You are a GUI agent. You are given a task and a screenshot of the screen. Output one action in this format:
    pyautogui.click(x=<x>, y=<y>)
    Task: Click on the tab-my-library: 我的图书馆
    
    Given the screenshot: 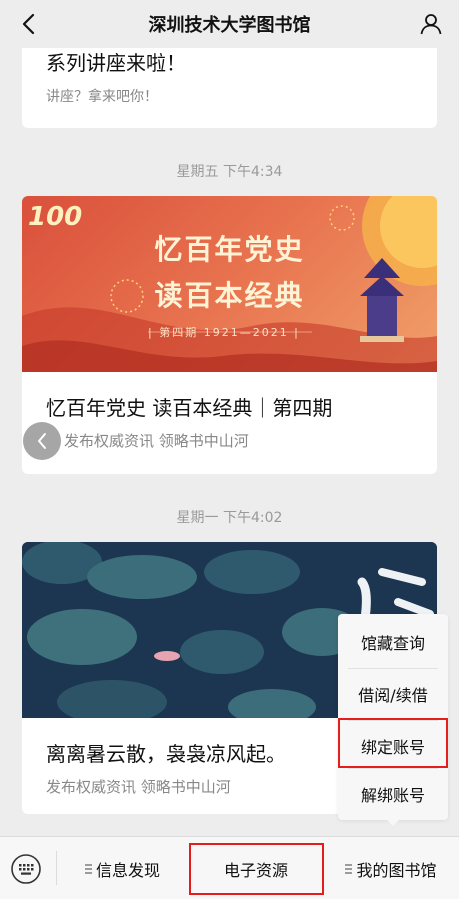 What is the action you would take?
    pyautogui.click(x=391, y=868)
    